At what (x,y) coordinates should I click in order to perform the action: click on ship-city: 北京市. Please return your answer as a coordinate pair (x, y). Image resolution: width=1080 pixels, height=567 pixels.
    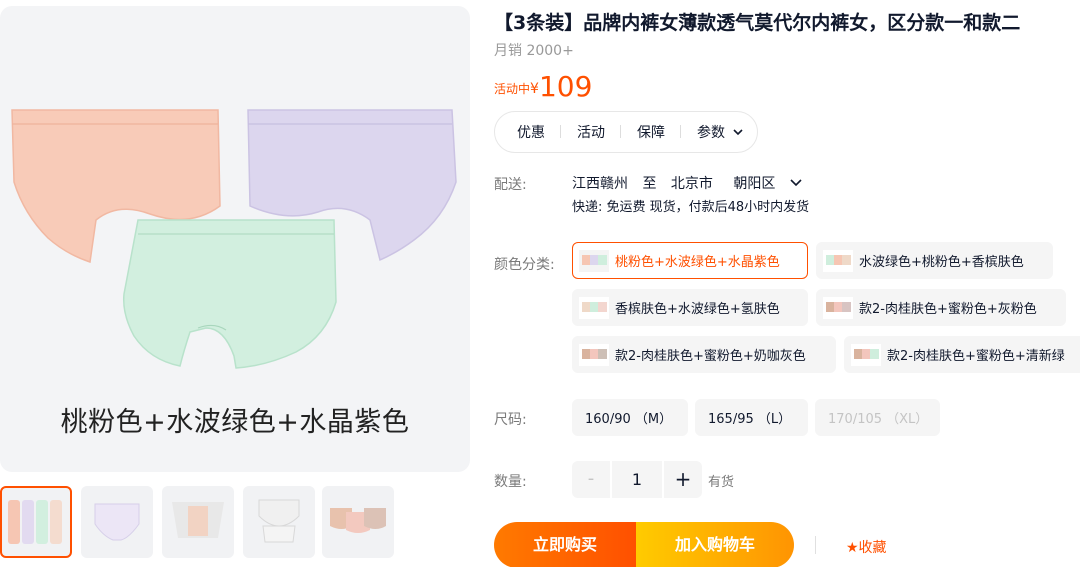
    Looking at the image, I should click on (692, 184).